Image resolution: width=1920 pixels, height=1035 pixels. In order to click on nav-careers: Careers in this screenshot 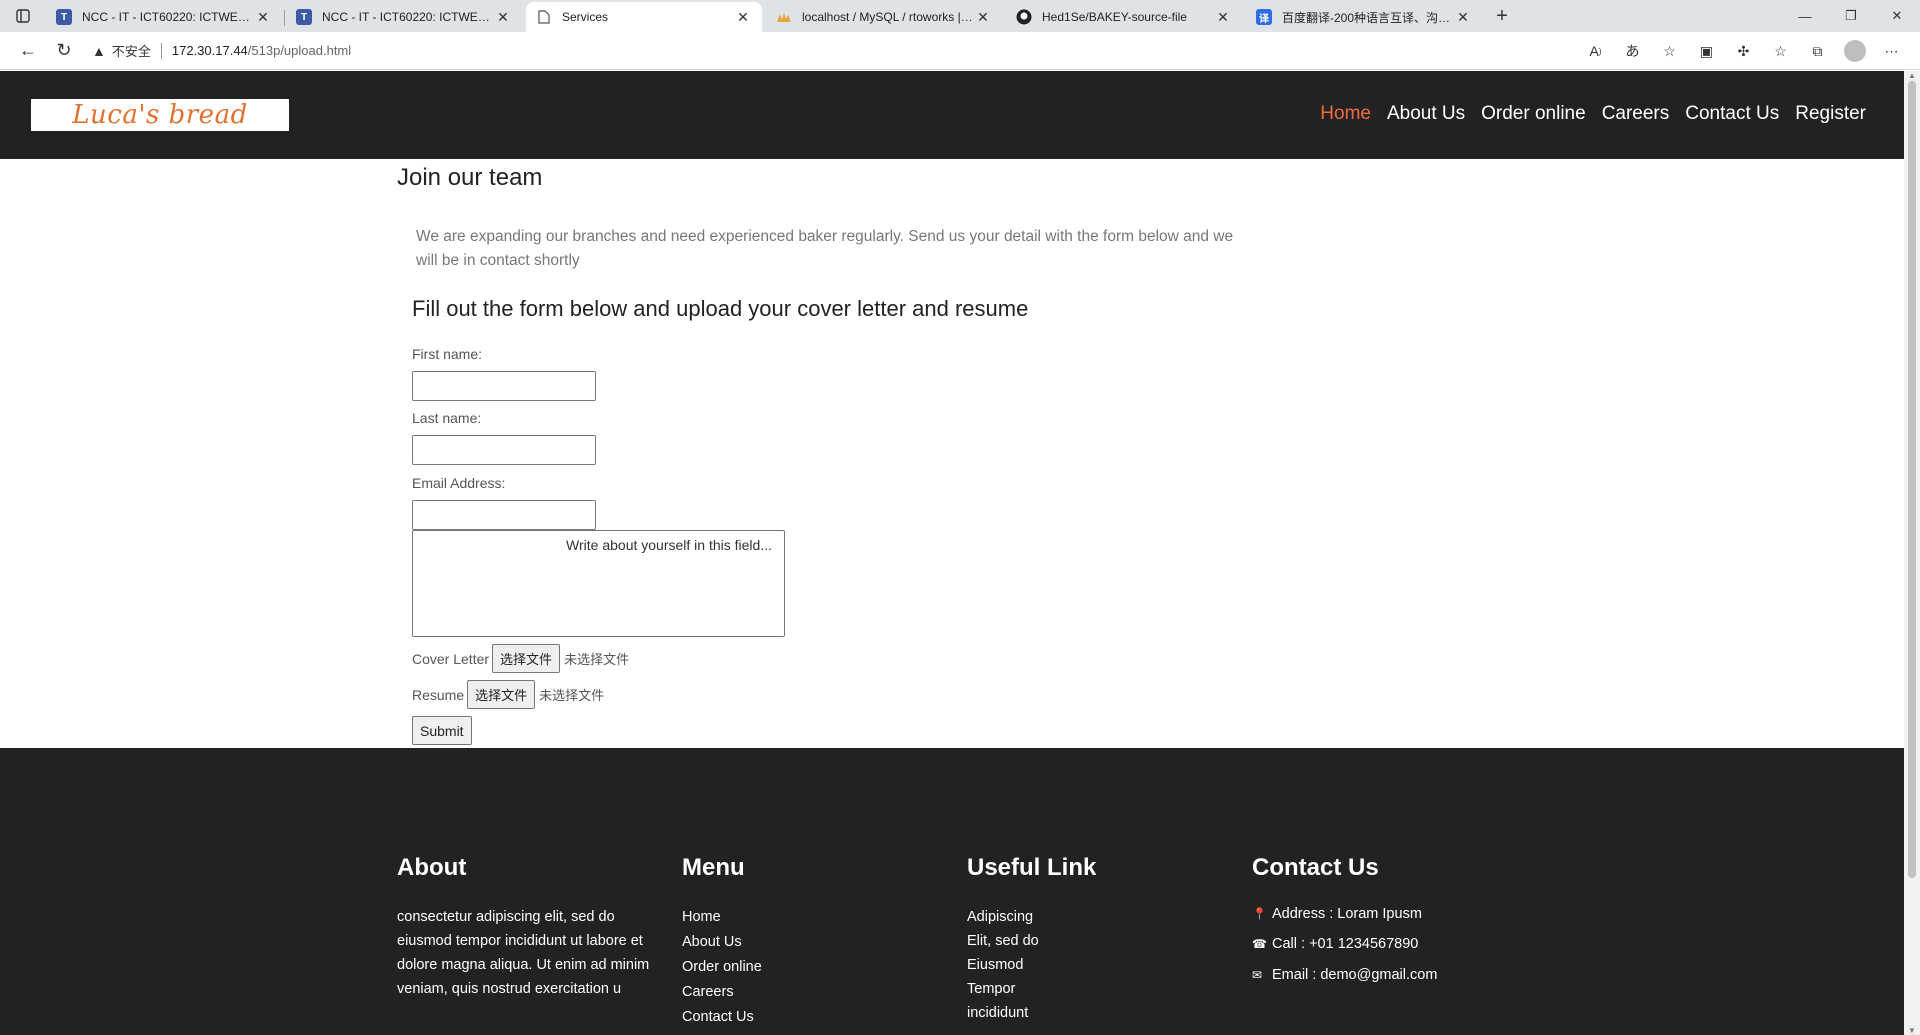, I will do `click(1636, 114)`.